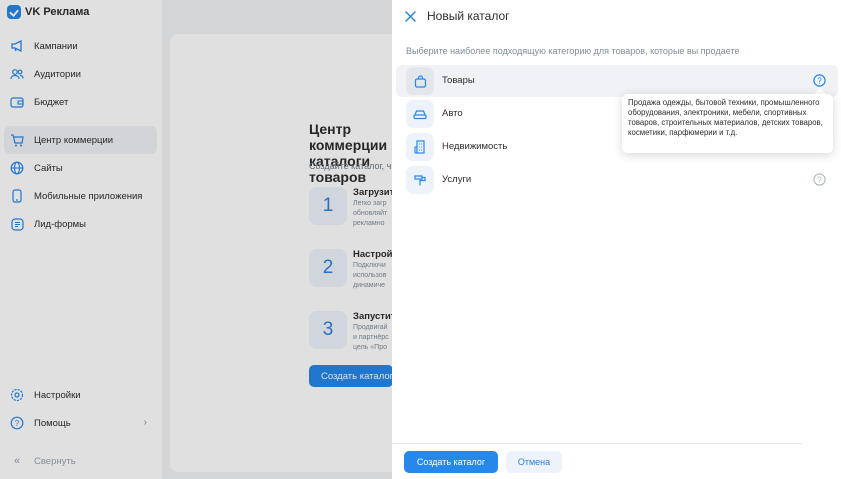  What do you see at coordinates (534, 462) in the screenshot?
I see `cancel-button: Отмена` at bounding box center [534, 462].